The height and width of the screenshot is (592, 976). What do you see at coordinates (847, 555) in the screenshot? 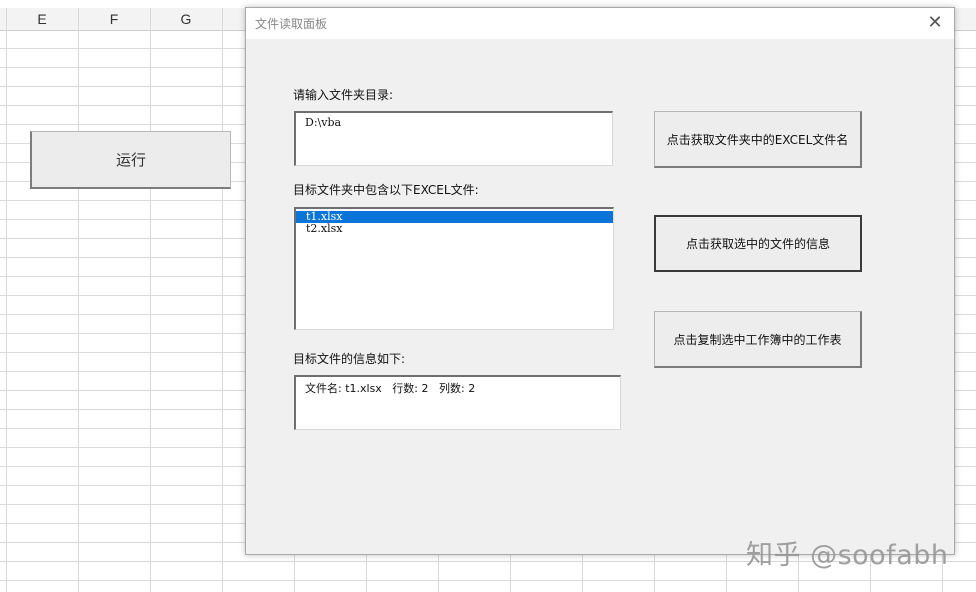
I see `watermark-text: 知乎 @soofabh` at bounding box center [847, 555].